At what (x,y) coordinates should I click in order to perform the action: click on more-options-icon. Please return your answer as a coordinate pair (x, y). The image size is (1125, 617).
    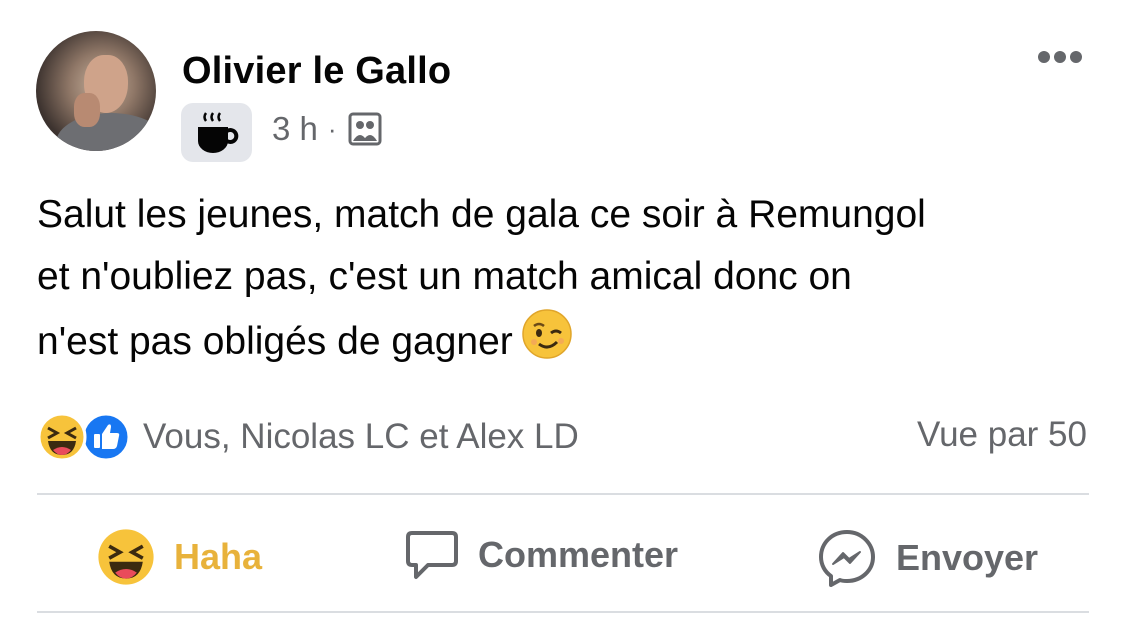
    Looking at the image, I should click on (1065, 61).